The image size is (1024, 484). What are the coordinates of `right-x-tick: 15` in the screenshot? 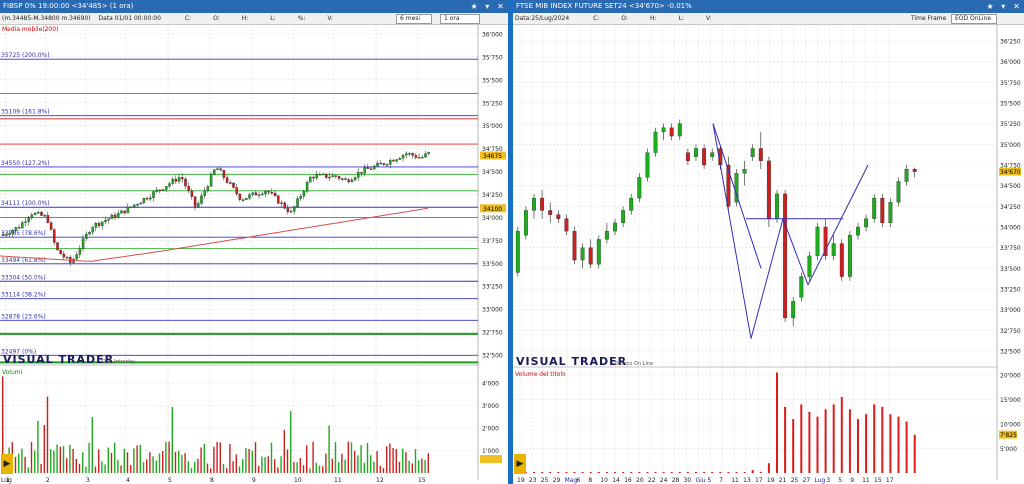 It's located at (878, 480).